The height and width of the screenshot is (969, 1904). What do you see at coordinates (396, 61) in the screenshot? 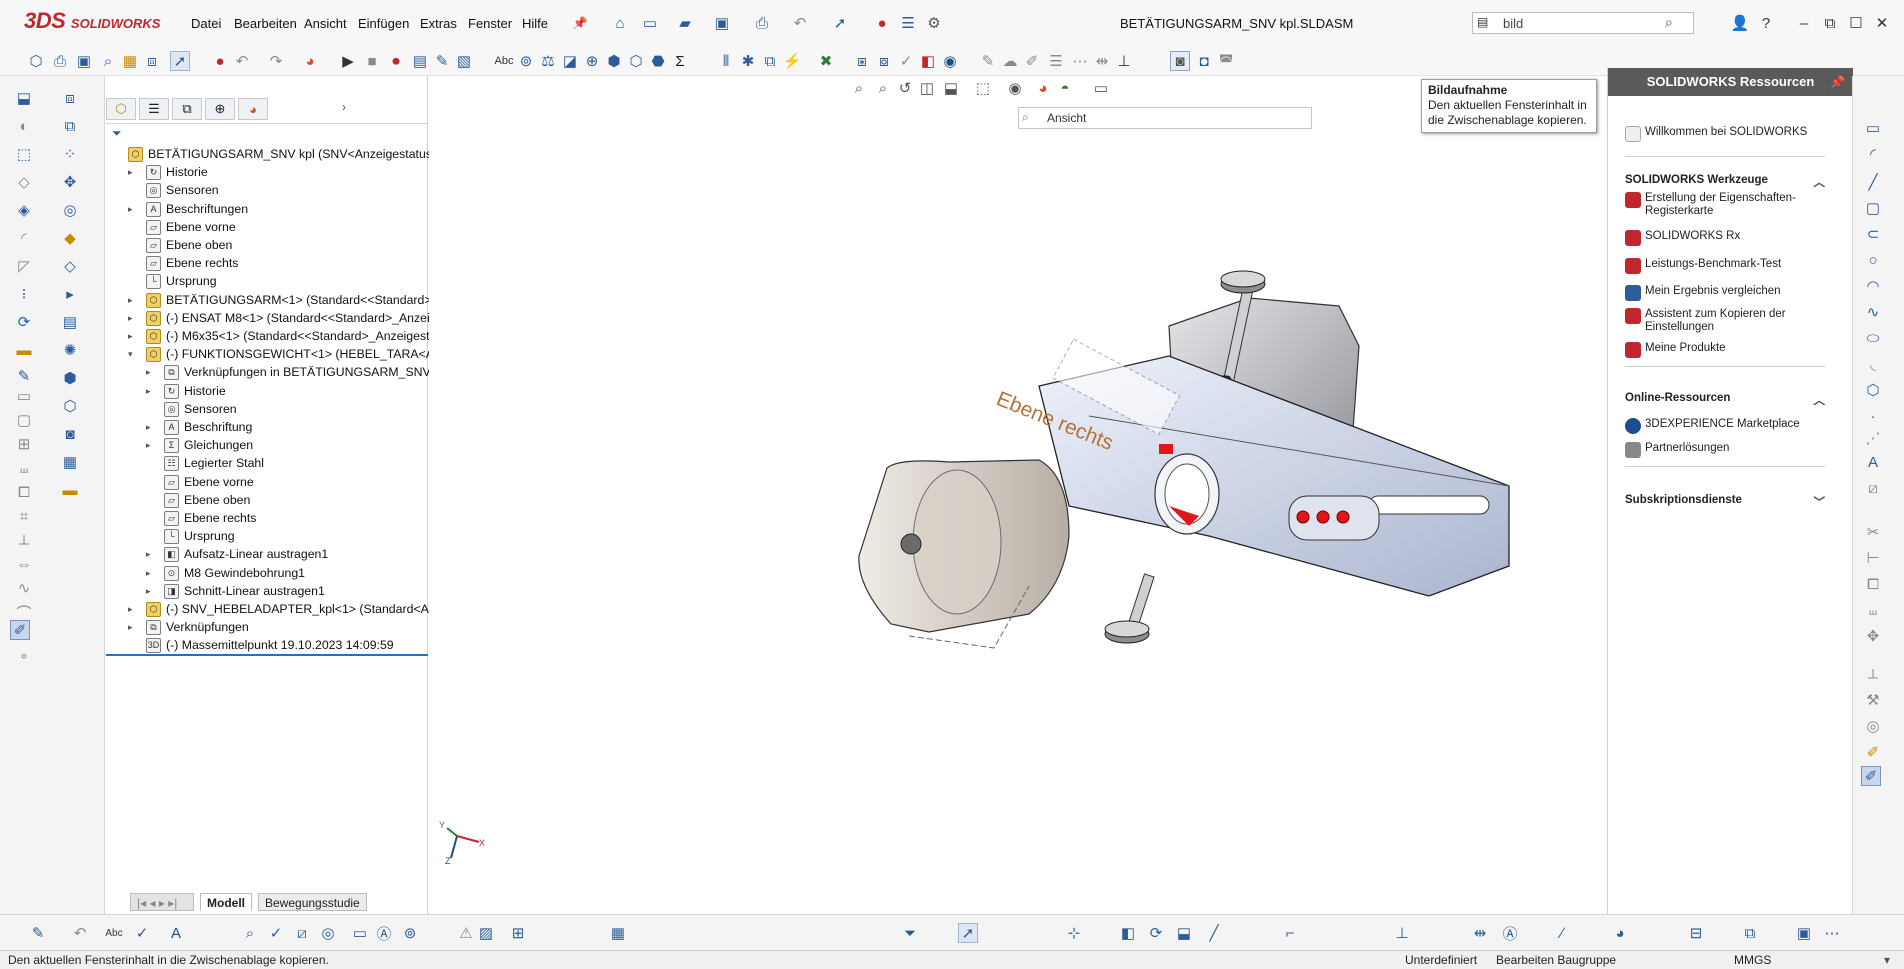
I see `record-icon: ⏺` at bounding box center [396, 61].